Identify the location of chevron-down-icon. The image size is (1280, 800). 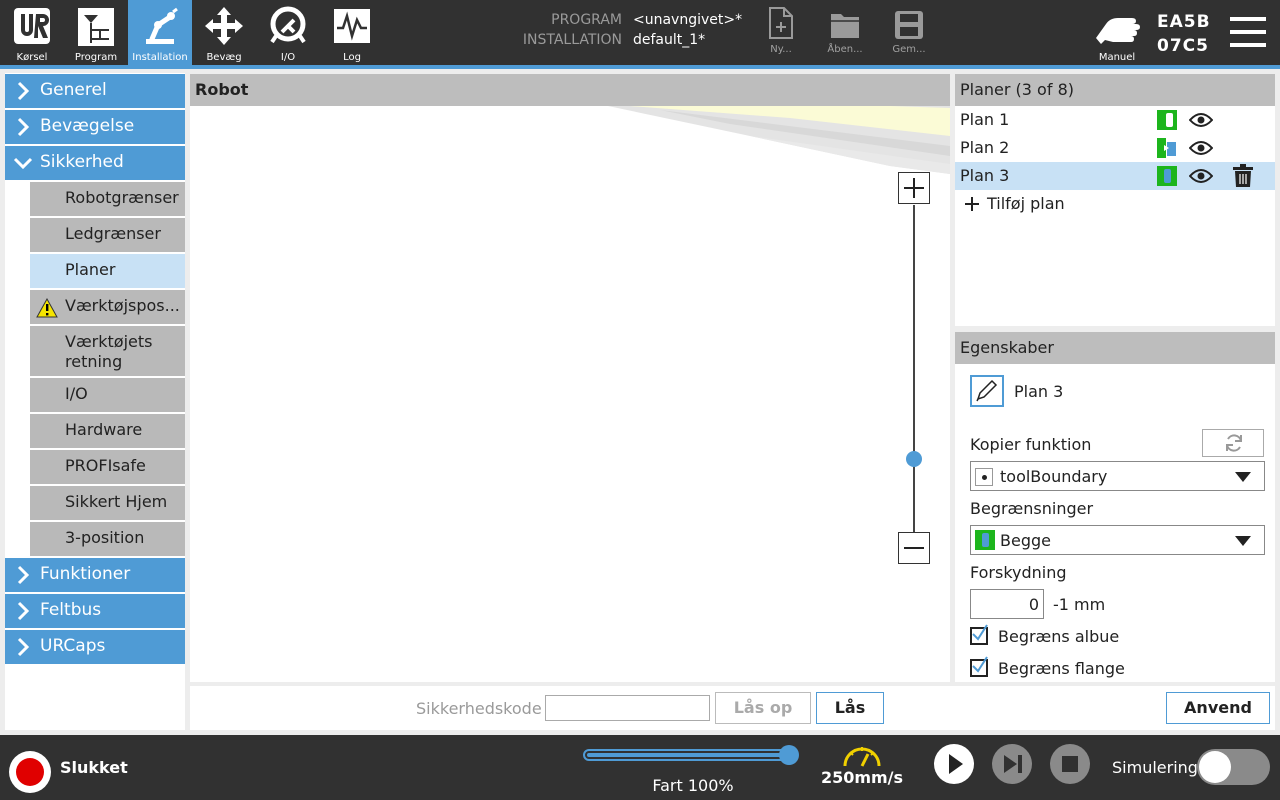
(23, 163).